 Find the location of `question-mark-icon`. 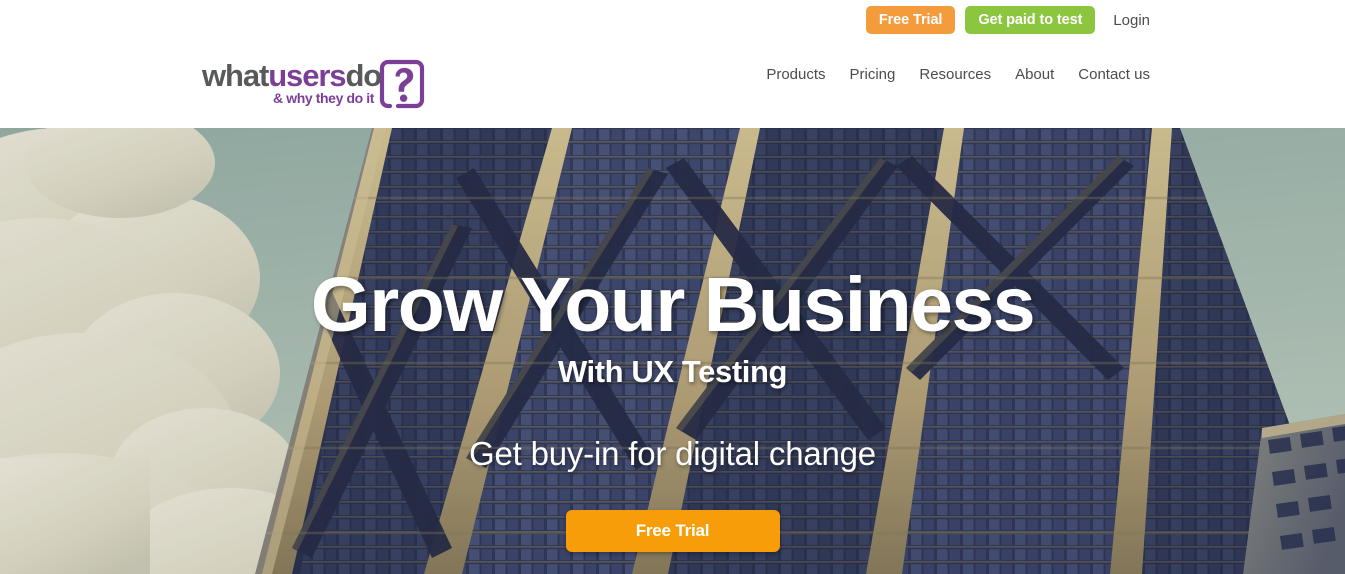

question-mark-icon is located at coordinates (402, 86).